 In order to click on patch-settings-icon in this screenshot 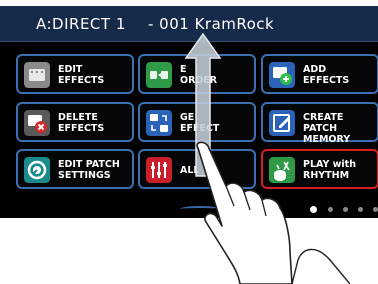, I will do `click(37, 170)`.